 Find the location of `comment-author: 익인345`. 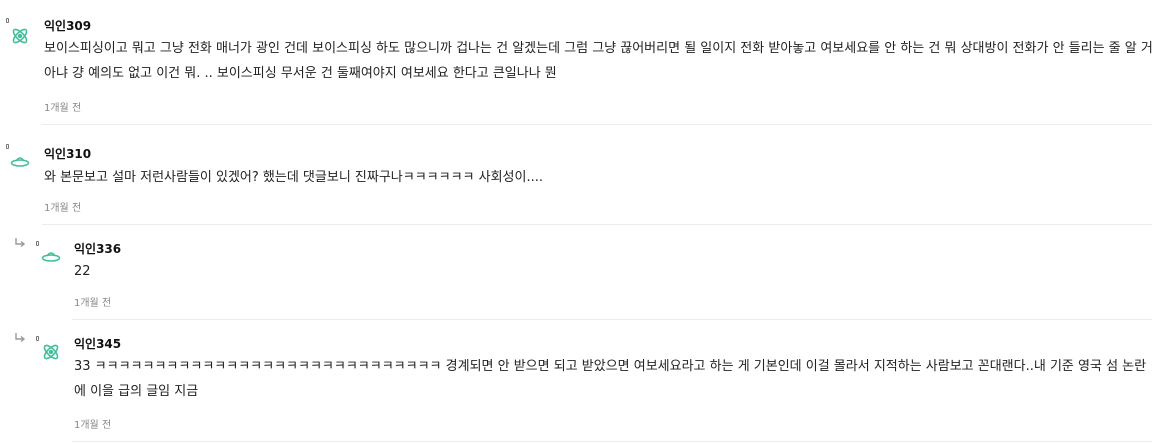

comment-author: 익인345 is located at coordinates (97, 343).